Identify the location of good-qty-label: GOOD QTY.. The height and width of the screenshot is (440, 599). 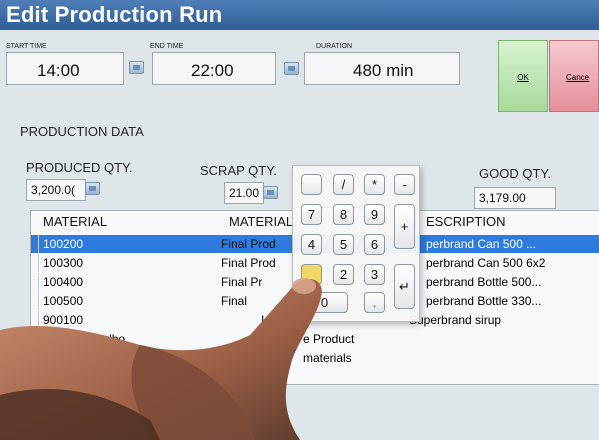
(515, 173).